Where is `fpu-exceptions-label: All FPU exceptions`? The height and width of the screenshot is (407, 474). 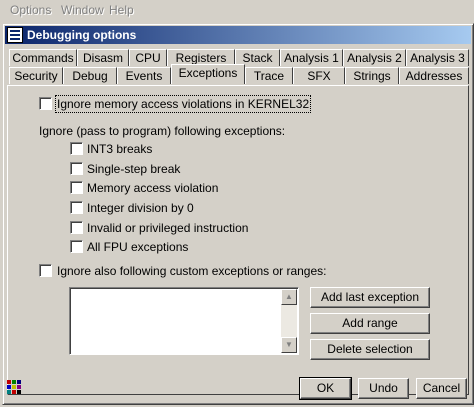
fpu-exceptions-label: All FPU exceptions is located at coordinates (137, 247).